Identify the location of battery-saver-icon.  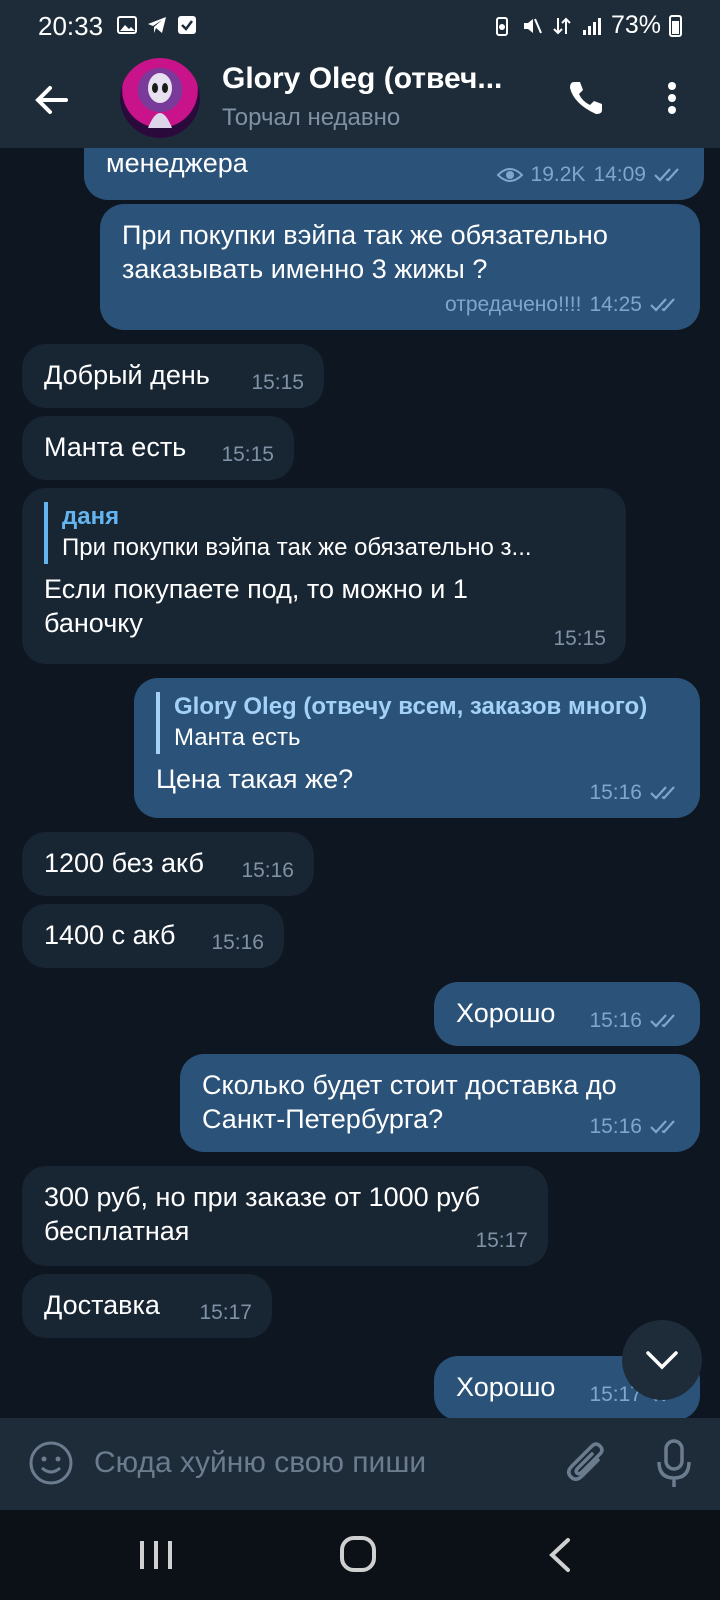
(501, 26).